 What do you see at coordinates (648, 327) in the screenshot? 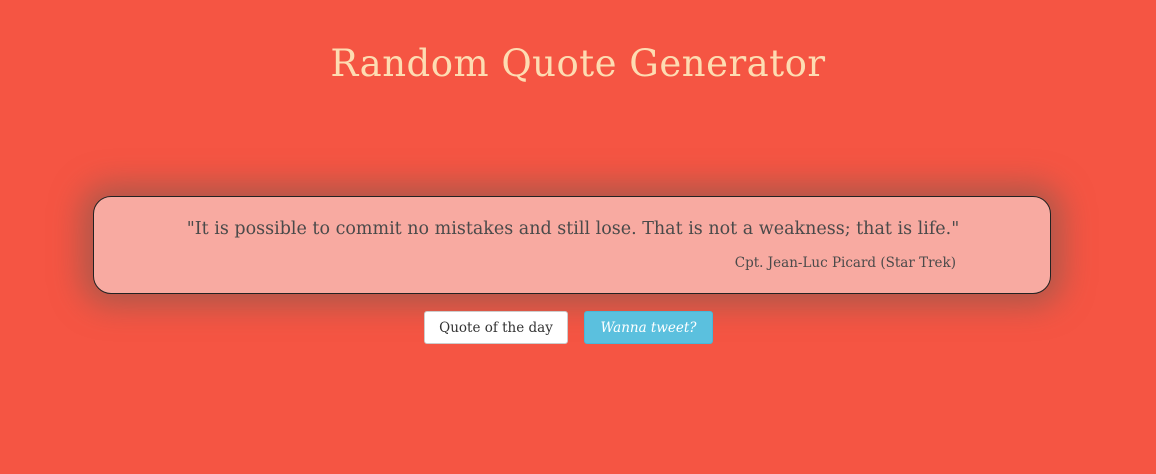
I see `tweet-button: Wanna tweet?` at bounding box center [648, 327].